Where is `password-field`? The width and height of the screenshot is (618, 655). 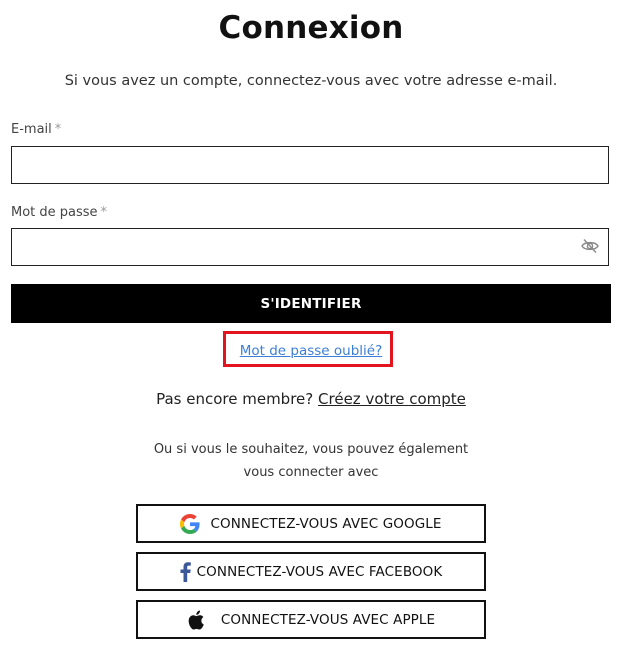 password-field is located at coordinates (310, 247).